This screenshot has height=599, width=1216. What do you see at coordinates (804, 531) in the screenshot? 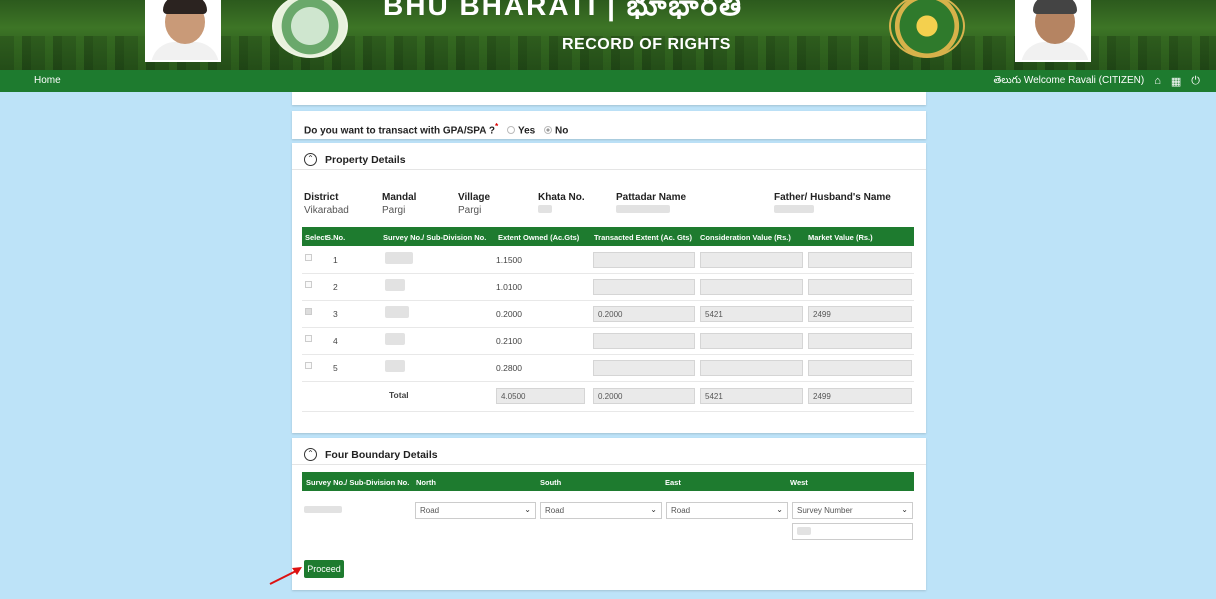
I see `west-survey-redacted` at bounding box center [804, 531].